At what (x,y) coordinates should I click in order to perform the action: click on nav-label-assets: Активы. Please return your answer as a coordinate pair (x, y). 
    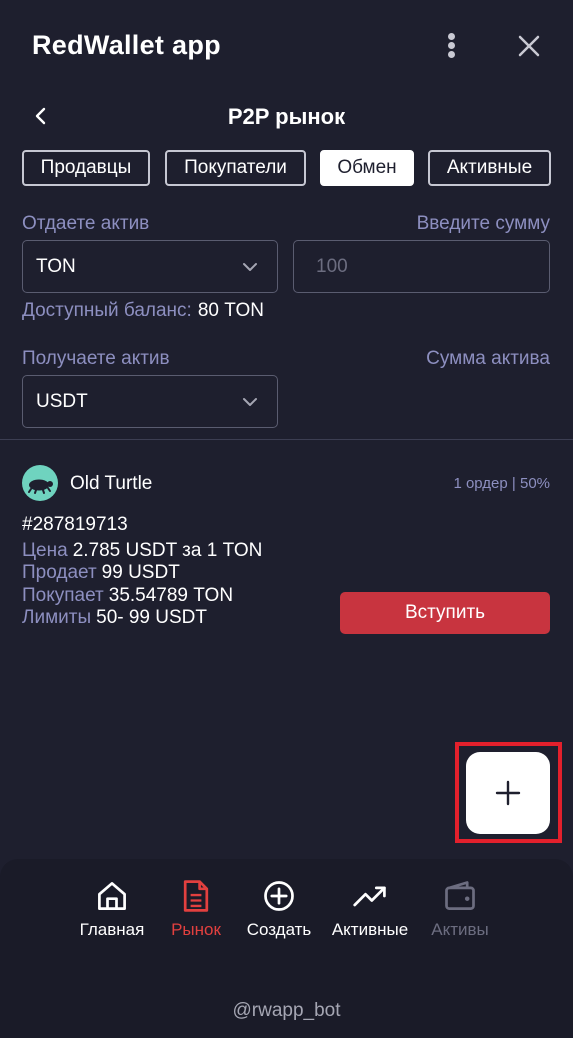
    Looking at the image, I should click on (460, 929).